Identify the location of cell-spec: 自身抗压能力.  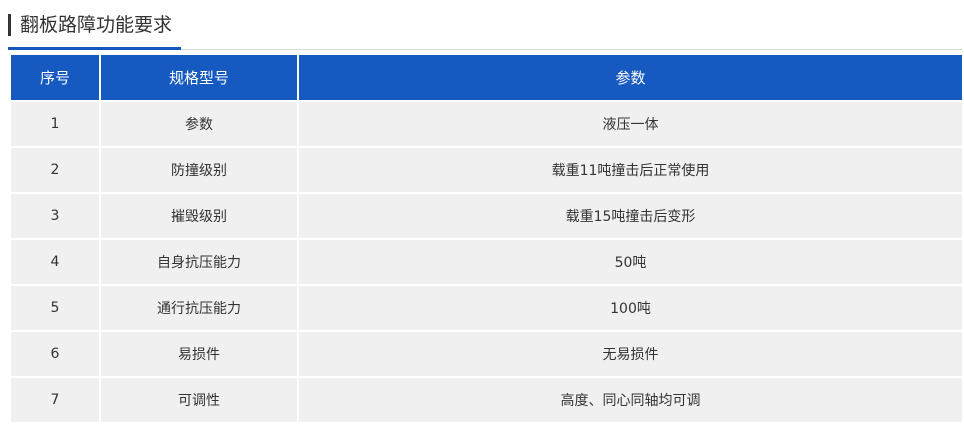
(199, 262).